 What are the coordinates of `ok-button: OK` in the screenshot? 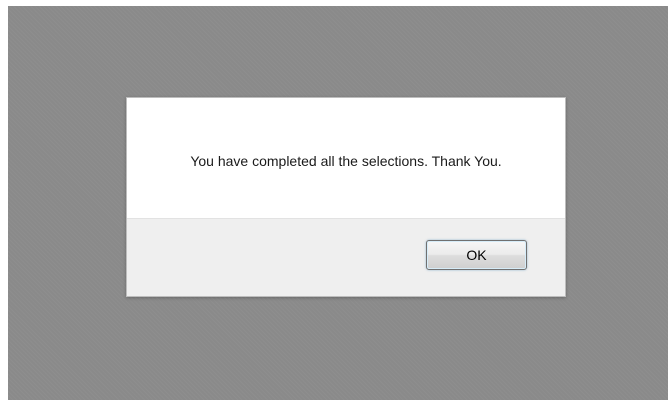 It's located at (476, 255).